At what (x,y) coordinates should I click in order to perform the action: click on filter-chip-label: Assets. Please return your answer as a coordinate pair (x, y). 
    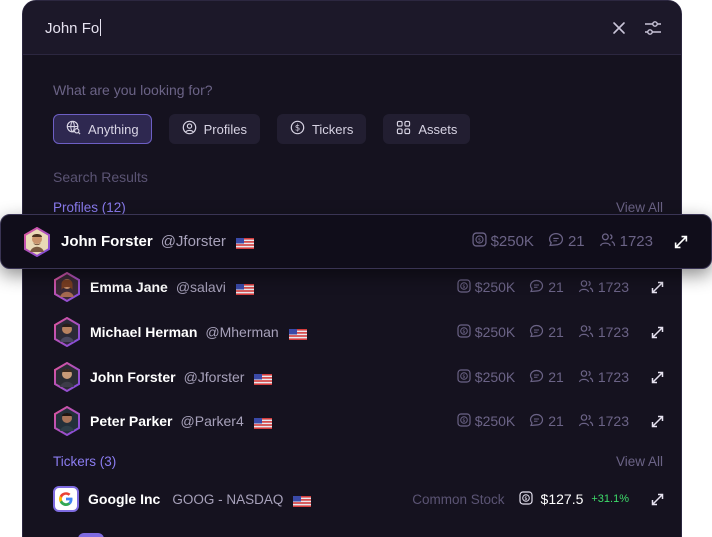
    Looking at the image, I should click on (438, 129).